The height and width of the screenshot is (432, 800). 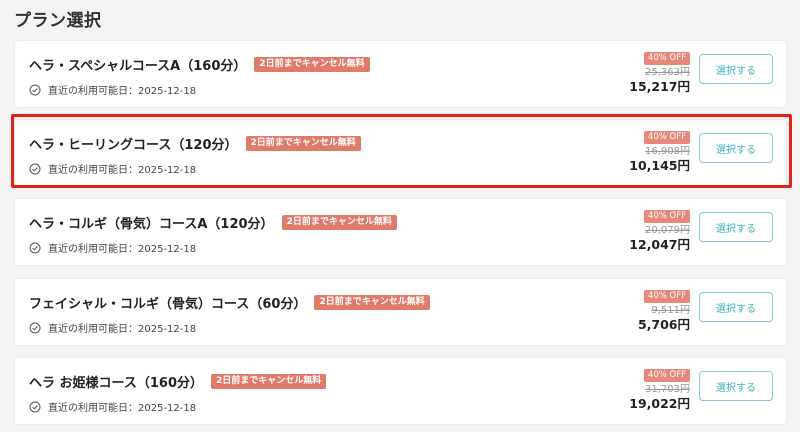 I want to click on final-price: 15,217円, so click(x=659, y=86).